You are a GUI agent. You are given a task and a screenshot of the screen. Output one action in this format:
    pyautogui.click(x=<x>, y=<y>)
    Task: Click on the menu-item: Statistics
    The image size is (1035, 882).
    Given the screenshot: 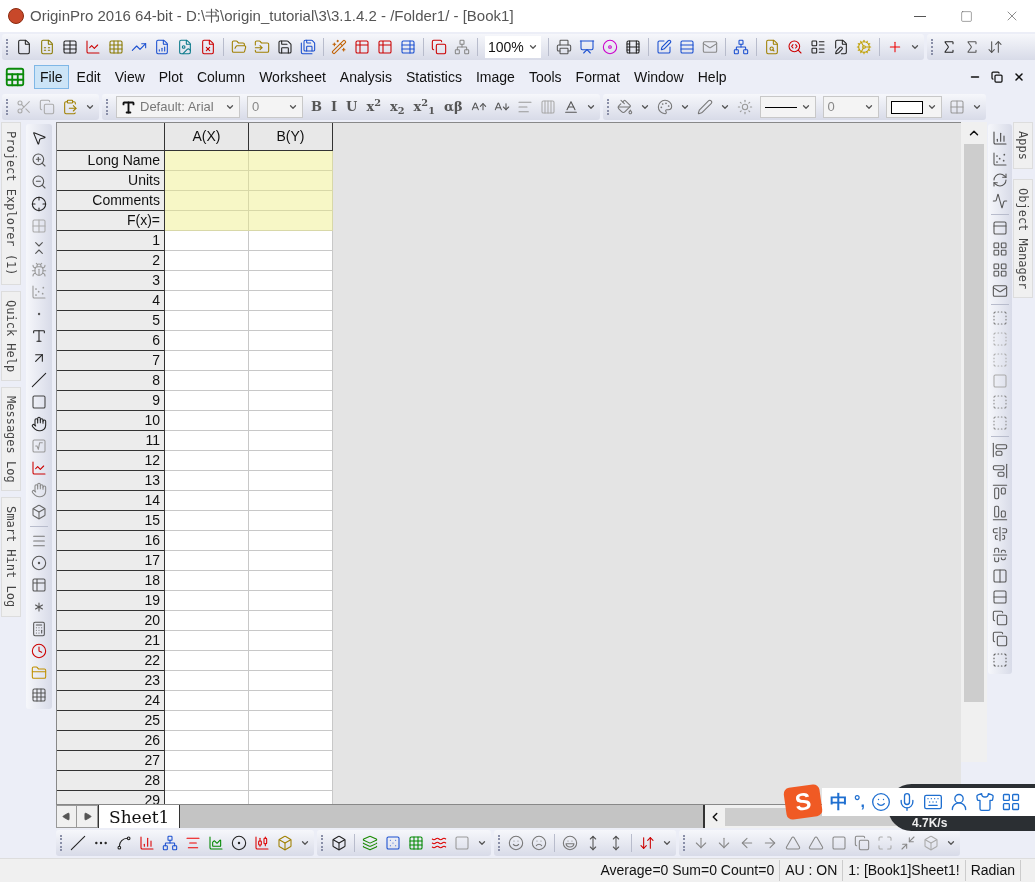 What is the action you would take?
    pyautogui.click(x=433, y=77)
    